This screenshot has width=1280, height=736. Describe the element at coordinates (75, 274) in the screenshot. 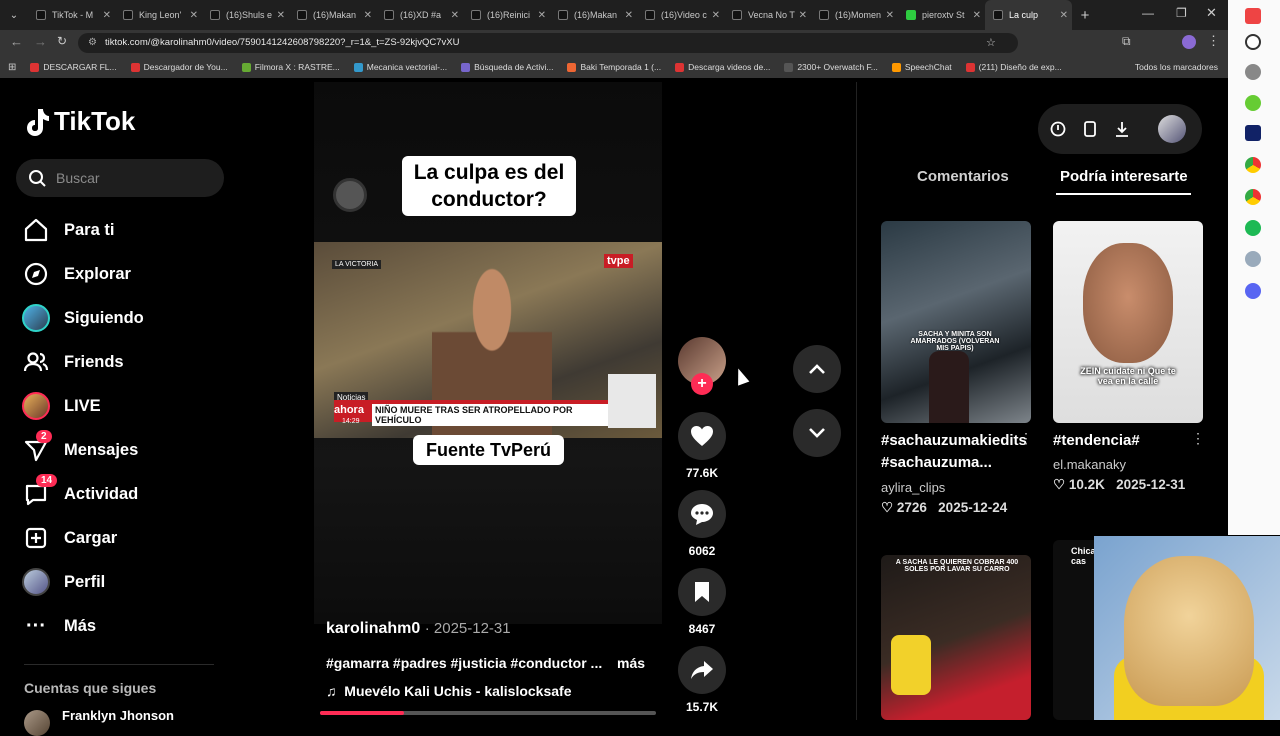

I see `sidebar-item-explorar: Explorar` at that location.